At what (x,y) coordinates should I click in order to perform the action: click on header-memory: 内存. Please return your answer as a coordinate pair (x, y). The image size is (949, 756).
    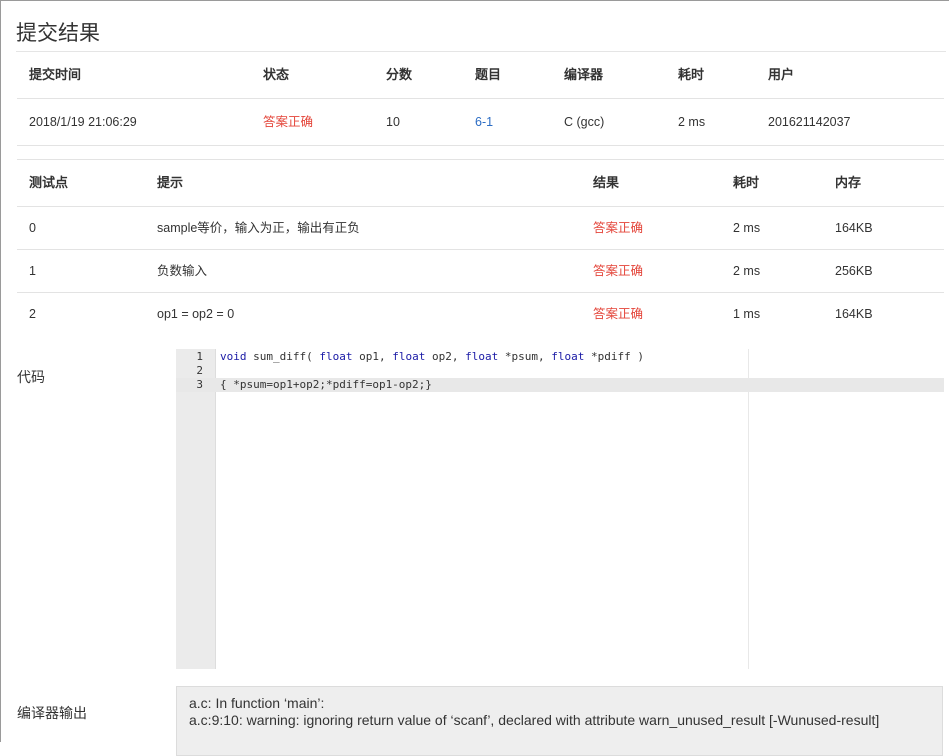
    Looking at the image, I should click on (848, 182).